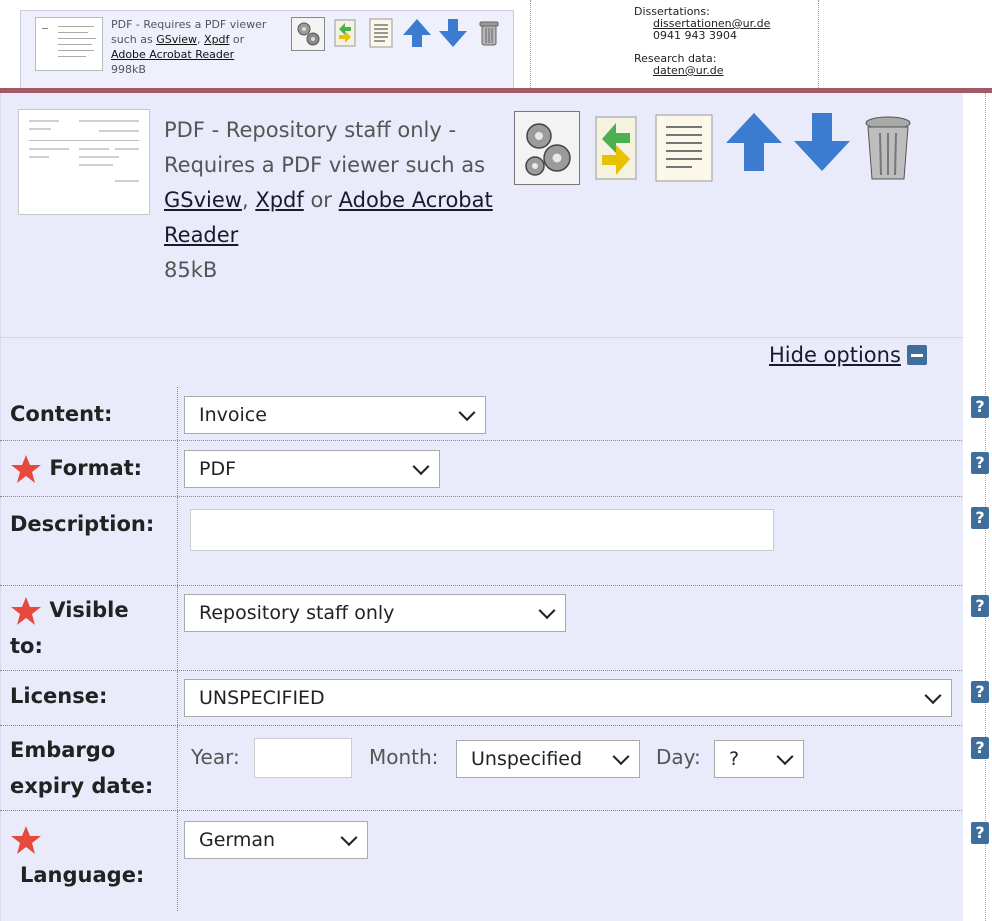 Image resolution: width=992 pixels, height=921 pixels. What do you see at coordinates (835, 355) in the screenshot?
I see `hide-options-label: Hide options` at bounding box center [835, 355].